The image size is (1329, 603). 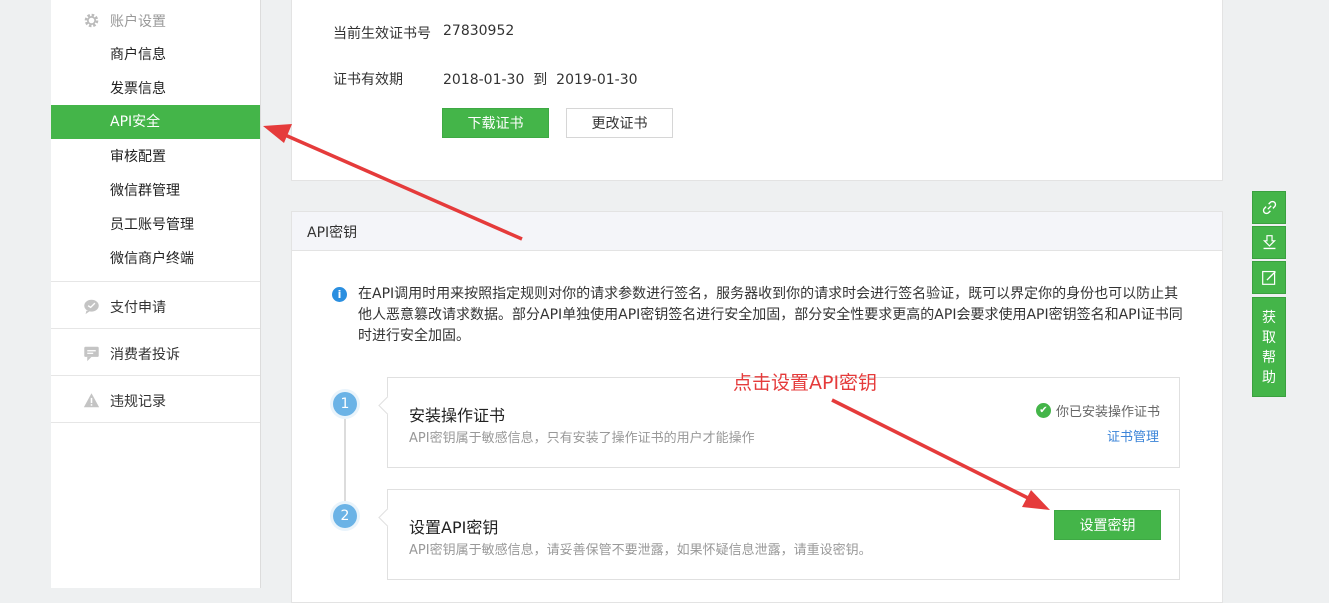 I want to click on sidebar-group-account-settings: 账户设置, so click(x=155, y=20).